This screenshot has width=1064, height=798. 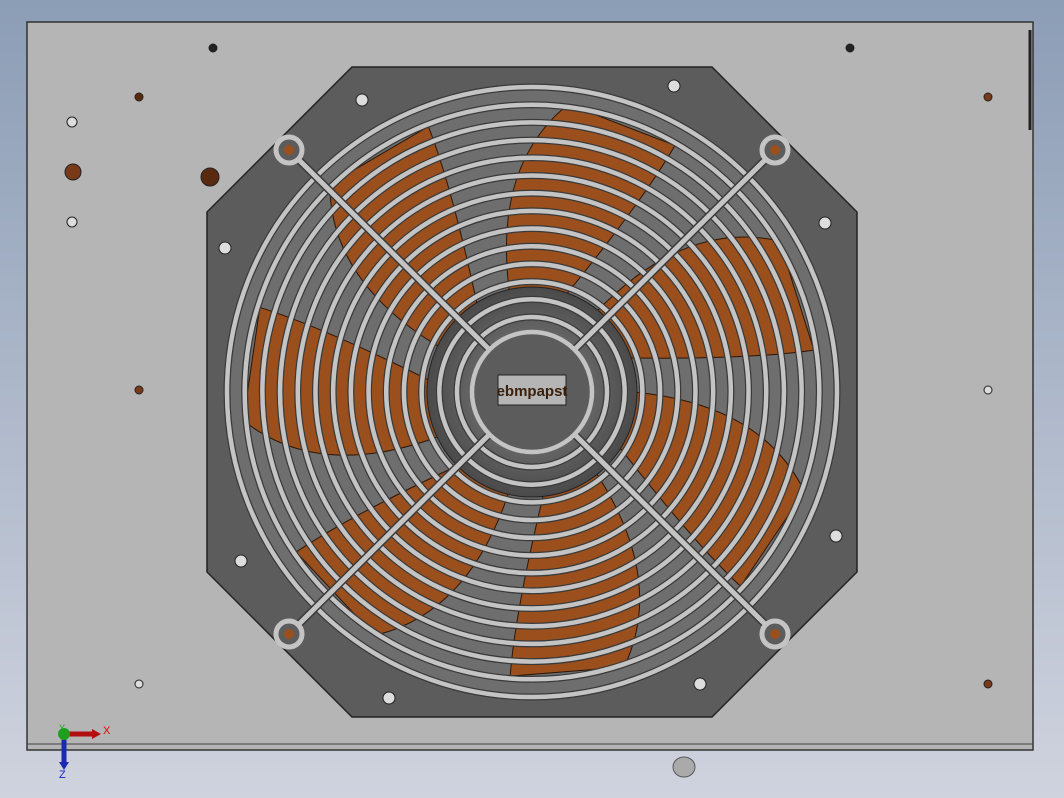 I want to click on drain-plug, so click(x=684, y=767).